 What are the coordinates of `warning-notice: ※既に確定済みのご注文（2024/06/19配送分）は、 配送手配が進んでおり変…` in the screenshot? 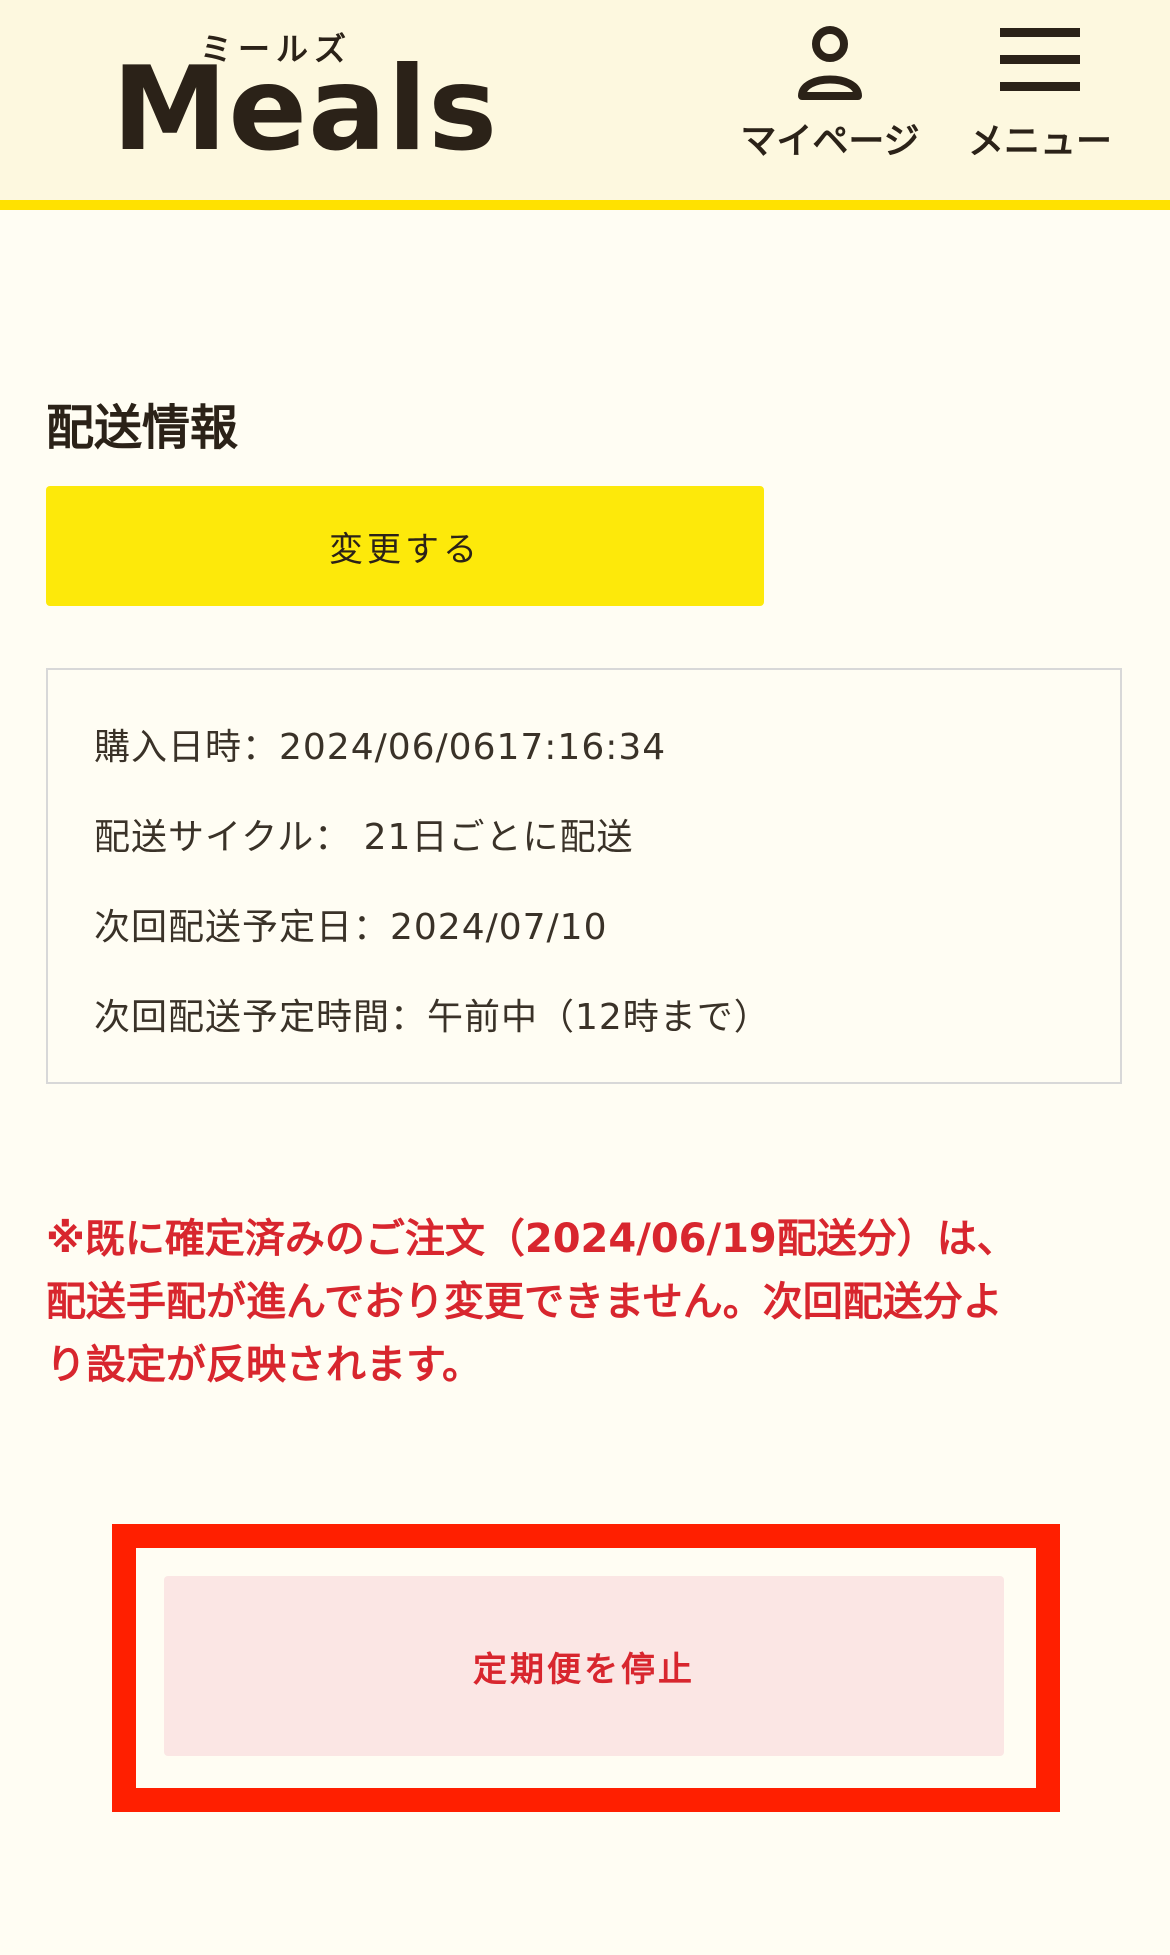 It's located at (591, 1302).